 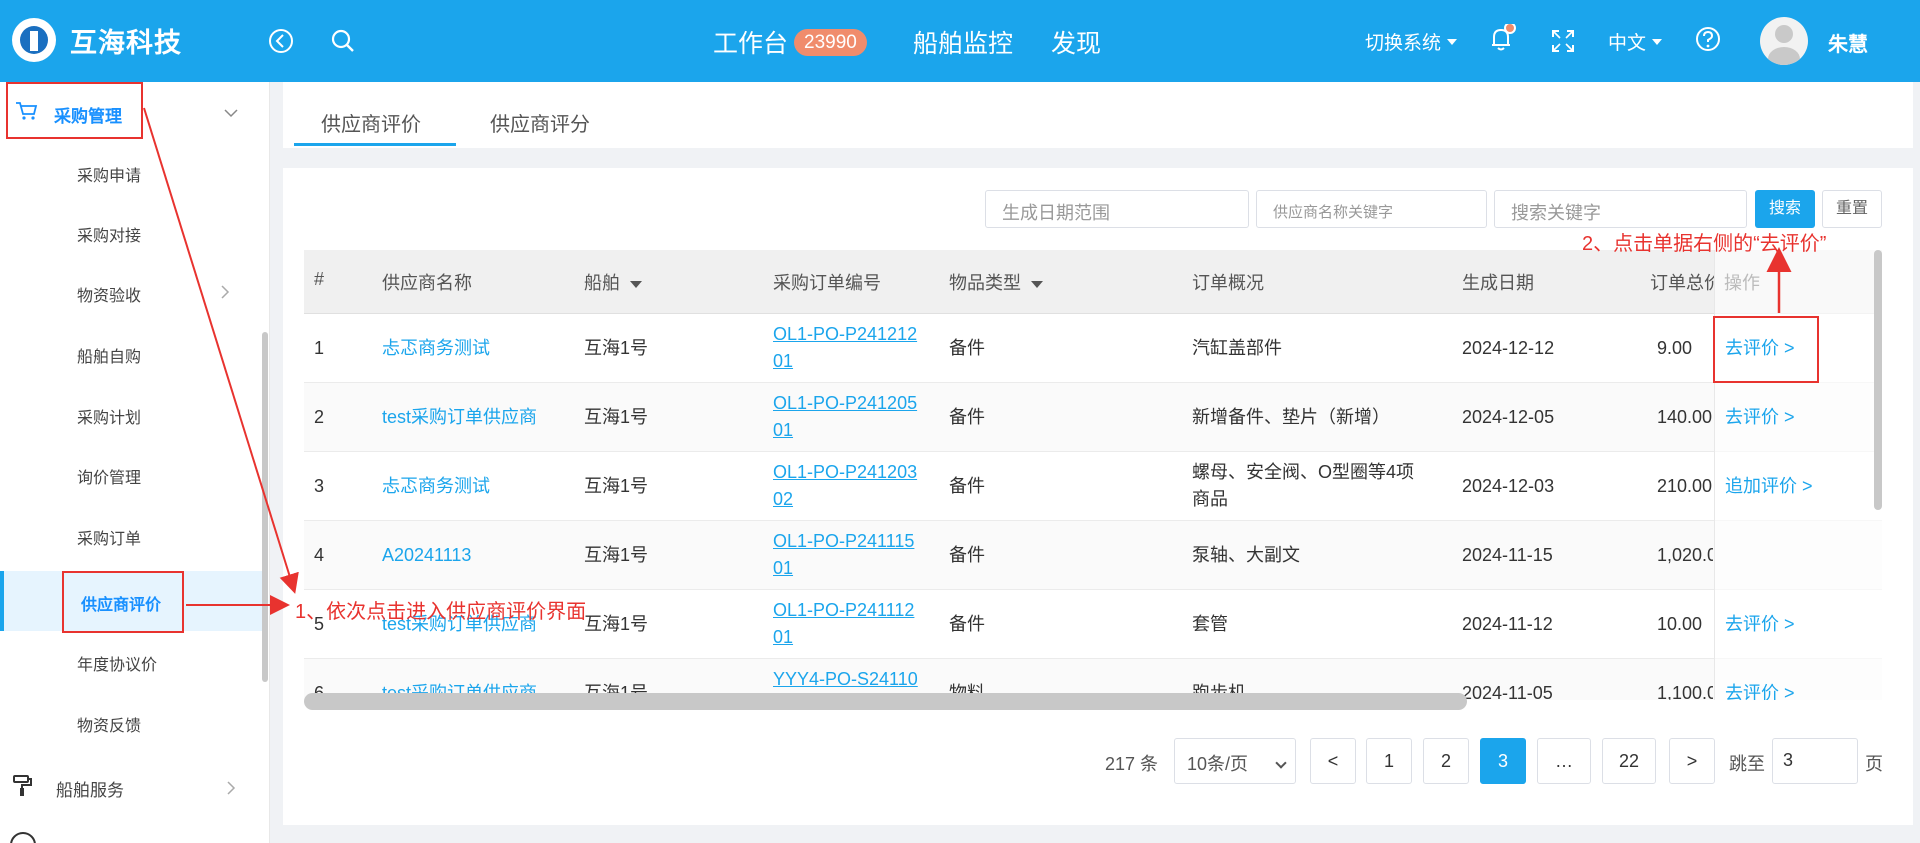 I want to click on nav-discover: 发现, so click(x=1076, y=42).